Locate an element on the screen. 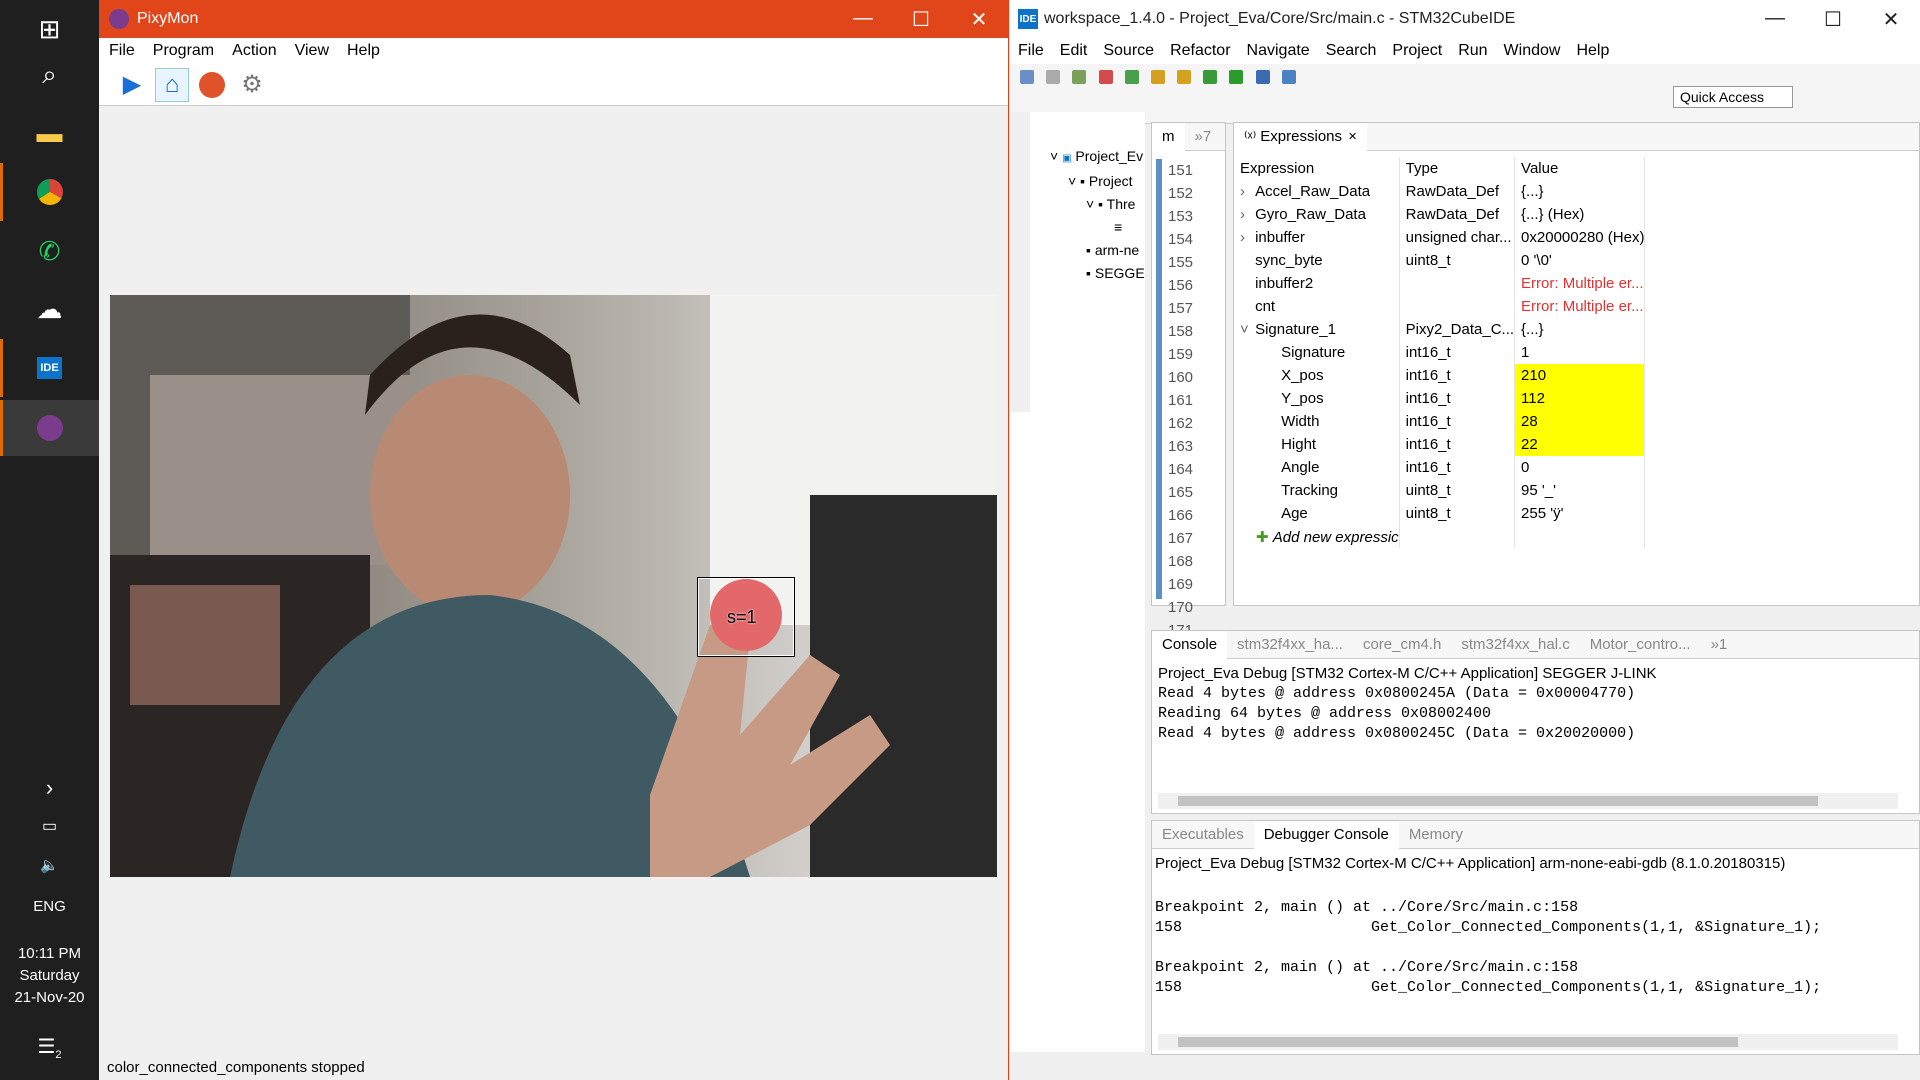  ide-menu-navigate: Navigate is located at coordinates (1278, 51).